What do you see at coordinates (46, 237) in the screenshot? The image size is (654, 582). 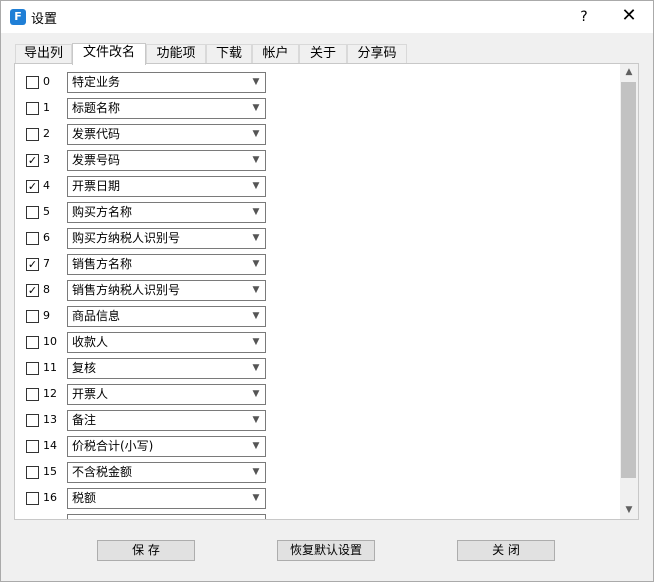 I see `field-index: 6` at bounding box center [46, 237].